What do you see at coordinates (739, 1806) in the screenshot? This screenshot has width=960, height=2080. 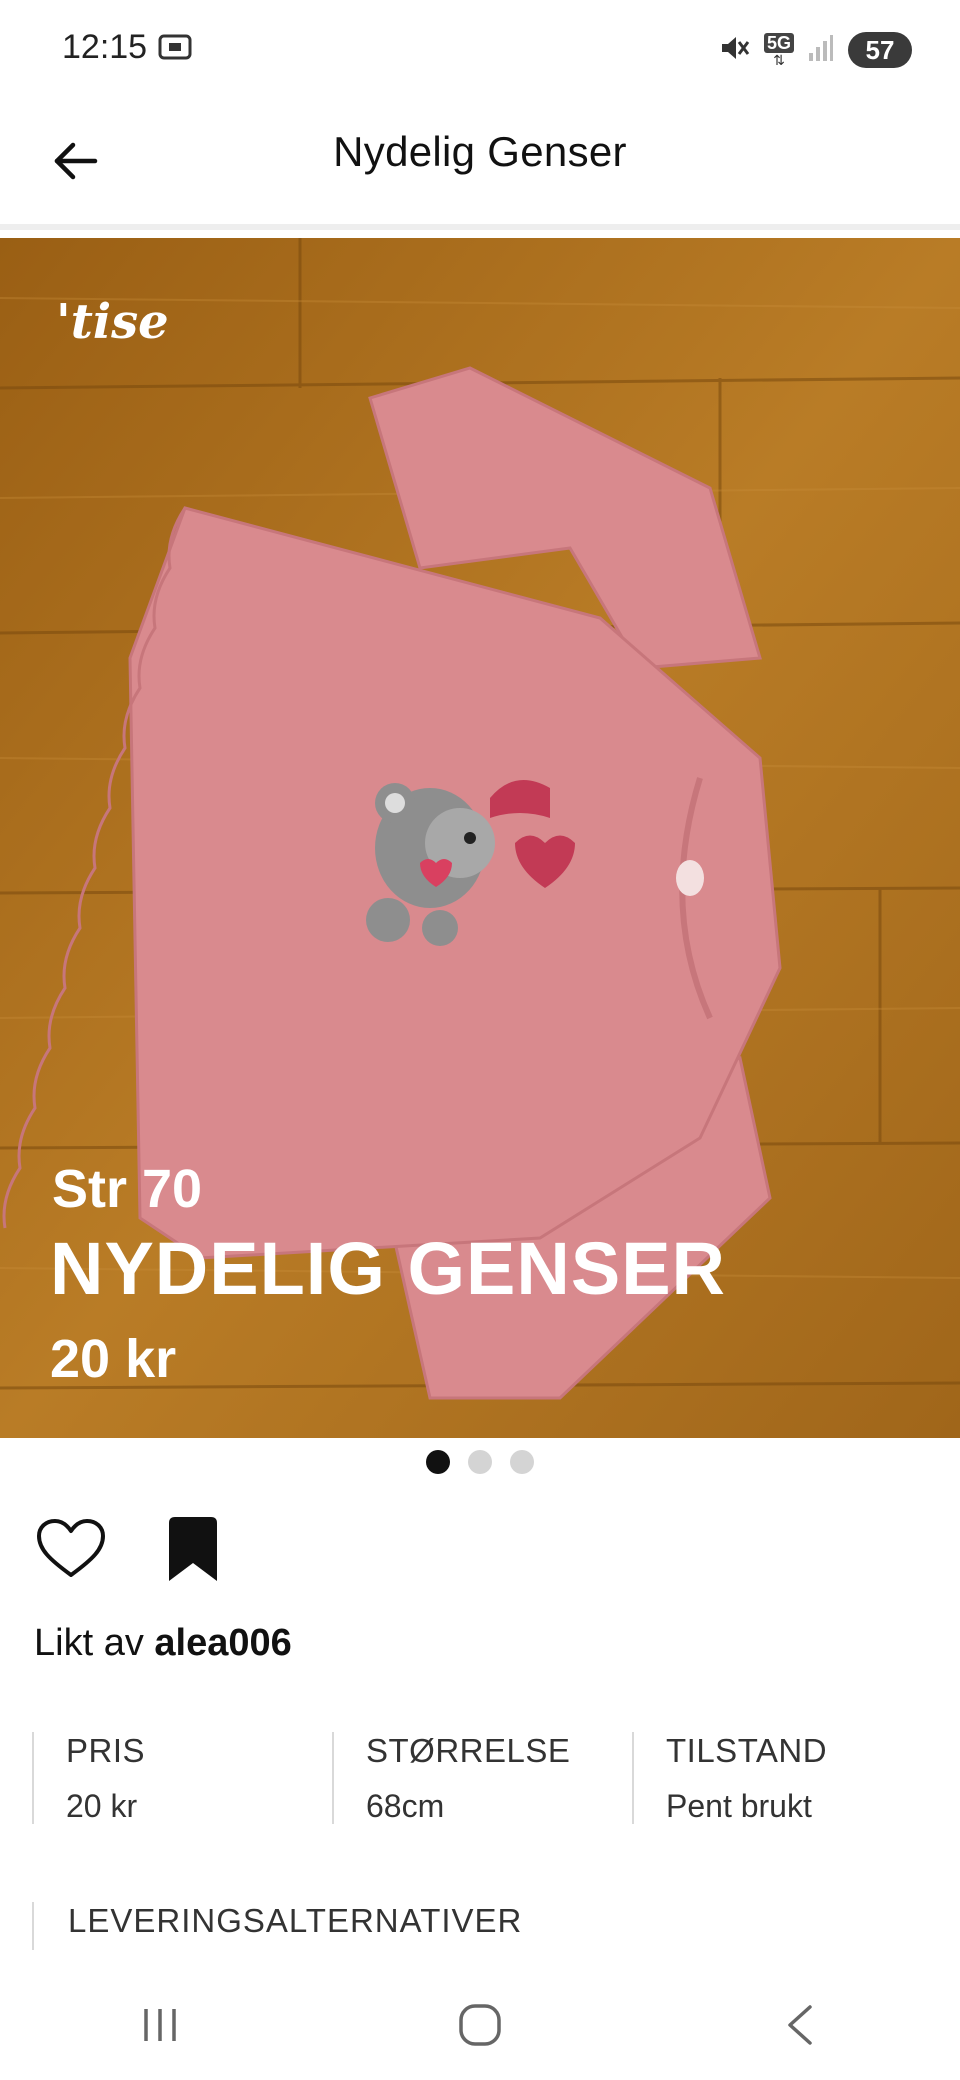 I see `detail-value: Pent brukt` at bounding box center [739, 1806].